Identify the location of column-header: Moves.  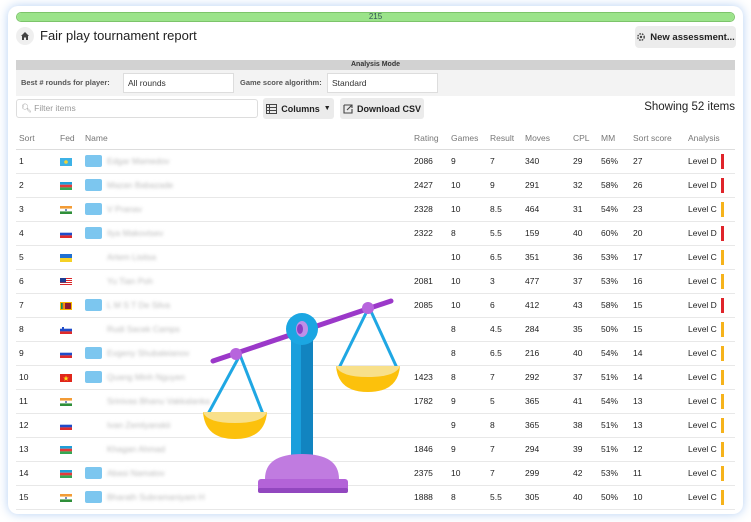
(546, 138).